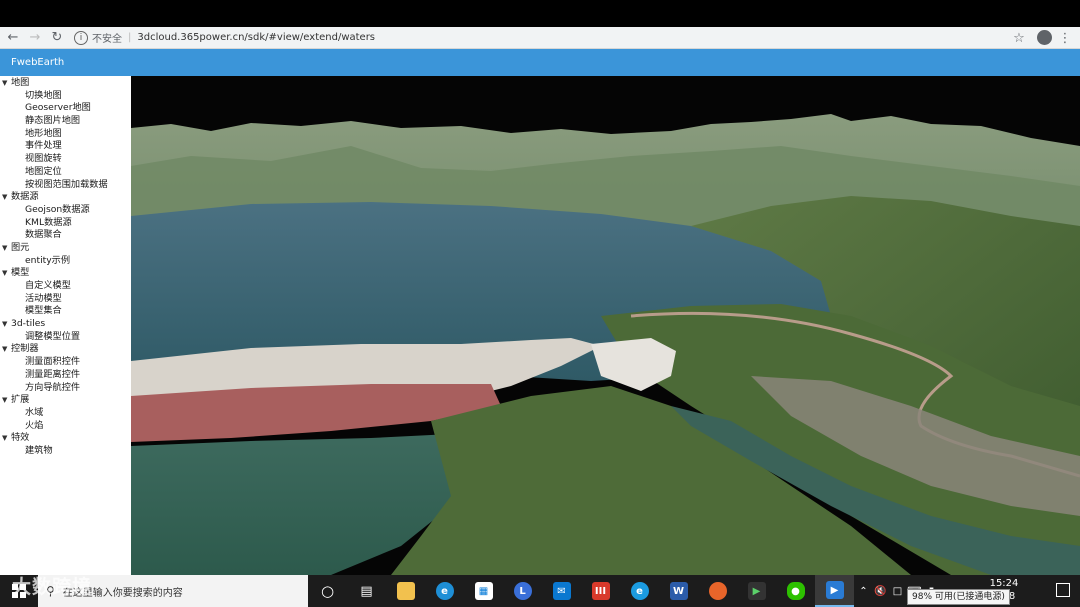  What do you see at coordinates (20, 438) in the screenshot?
I see `tree-group-label: 特效` at bounding box center [20, 438].